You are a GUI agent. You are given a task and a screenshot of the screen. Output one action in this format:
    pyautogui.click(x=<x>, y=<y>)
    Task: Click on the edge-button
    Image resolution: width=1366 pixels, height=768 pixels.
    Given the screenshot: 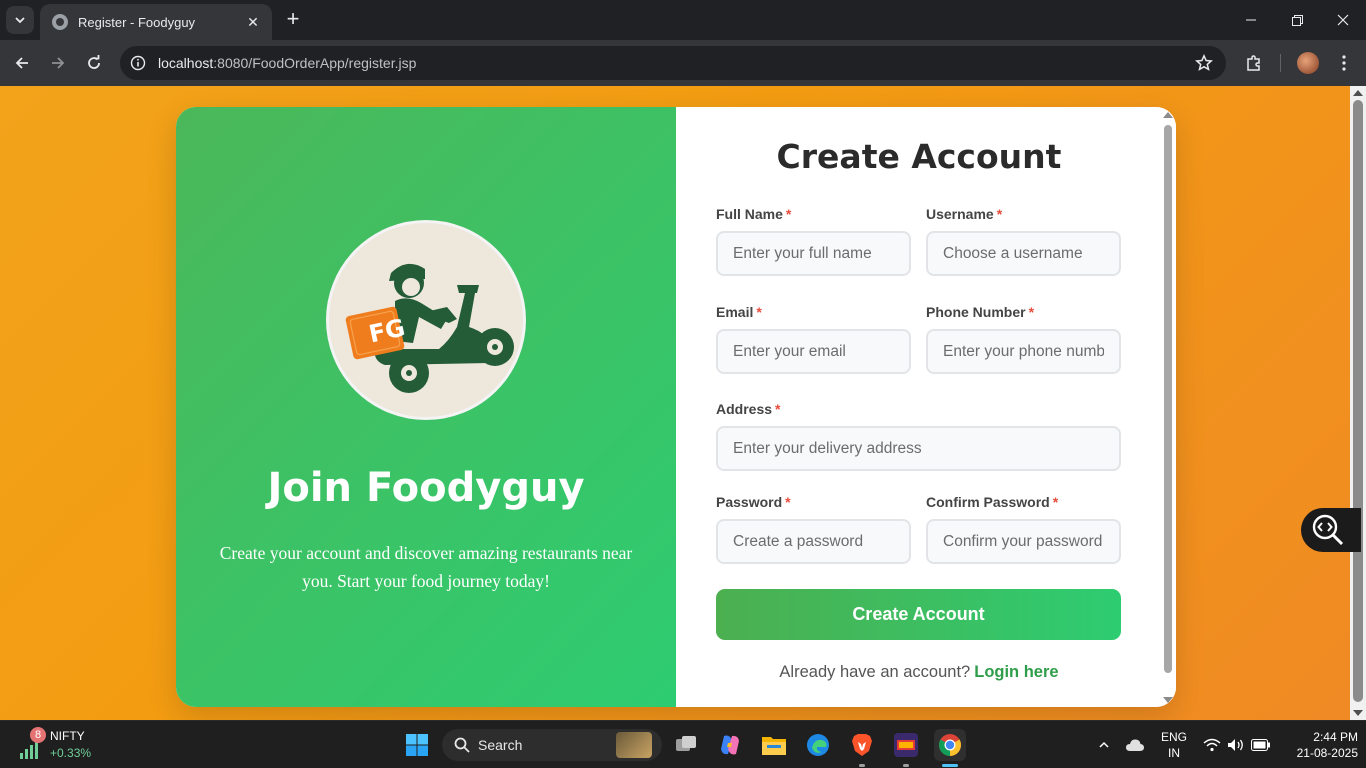 What is the action you would take?
    pyautogui.click(x=818, y=745)
    